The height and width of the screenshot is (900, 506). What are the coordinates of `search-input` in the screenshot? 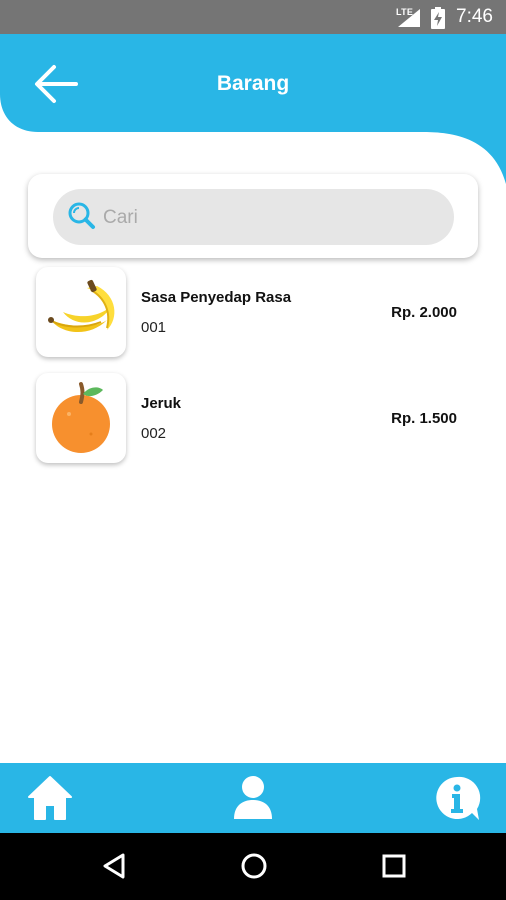 It's located at (268, 218).